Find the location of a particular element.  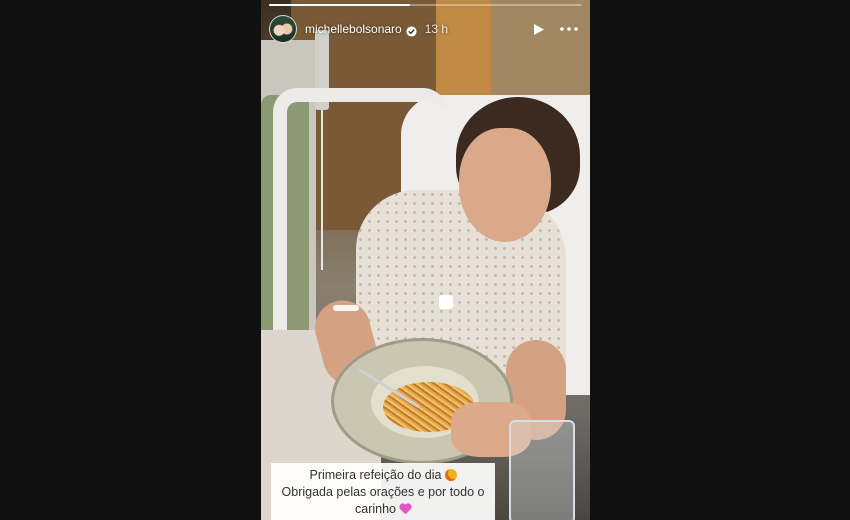

more-options-icon is located at coordinates (569, 29).